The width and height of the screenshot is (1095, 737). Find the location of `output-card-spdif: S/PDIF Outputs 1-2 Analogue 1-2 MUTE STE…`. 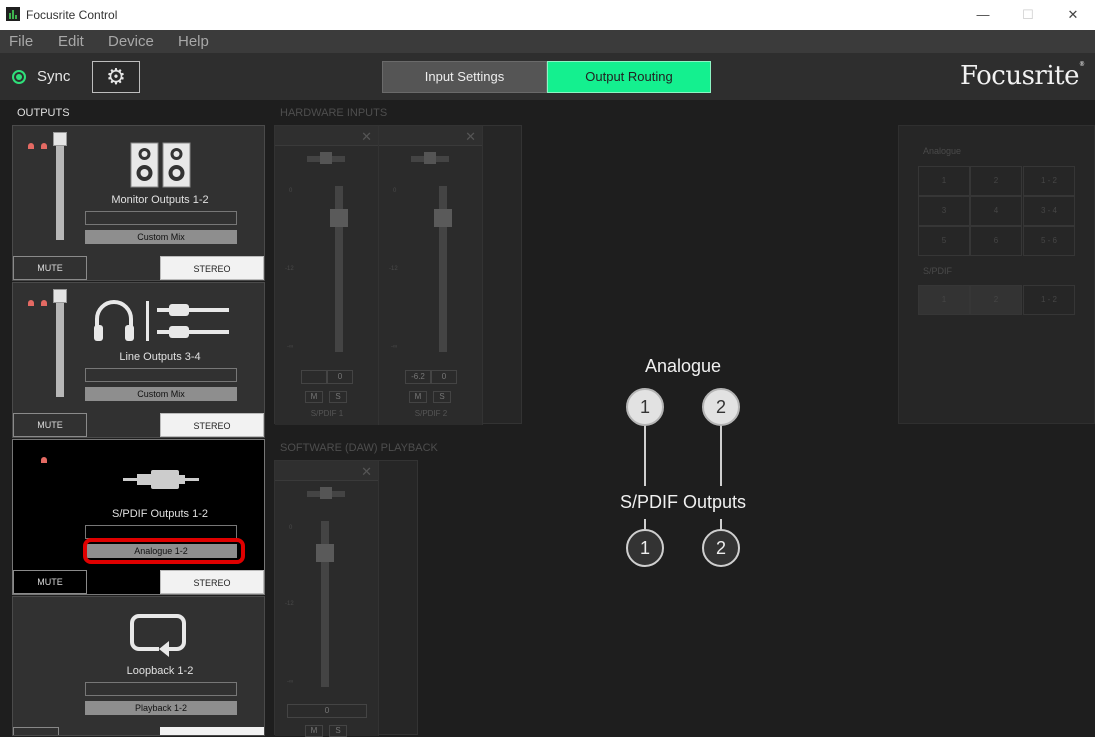

output-card-spdif: S/PDIF Outputs 1-2 Analogue 1-2 MUTE STE… is located at coordinates (138, 517).